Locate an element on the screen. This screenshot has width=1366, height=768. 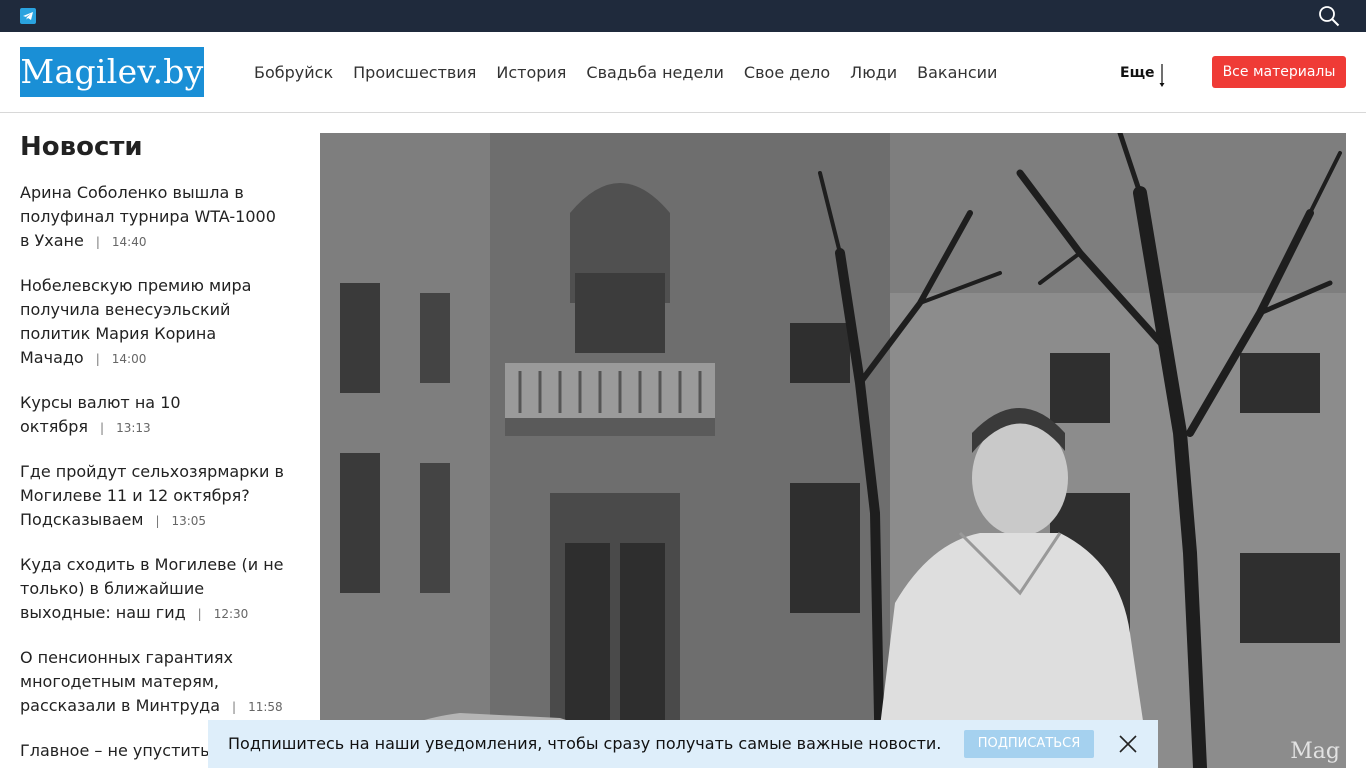
nav-item-bobruisk: Бобруйск is located at coordinates (293, 73).